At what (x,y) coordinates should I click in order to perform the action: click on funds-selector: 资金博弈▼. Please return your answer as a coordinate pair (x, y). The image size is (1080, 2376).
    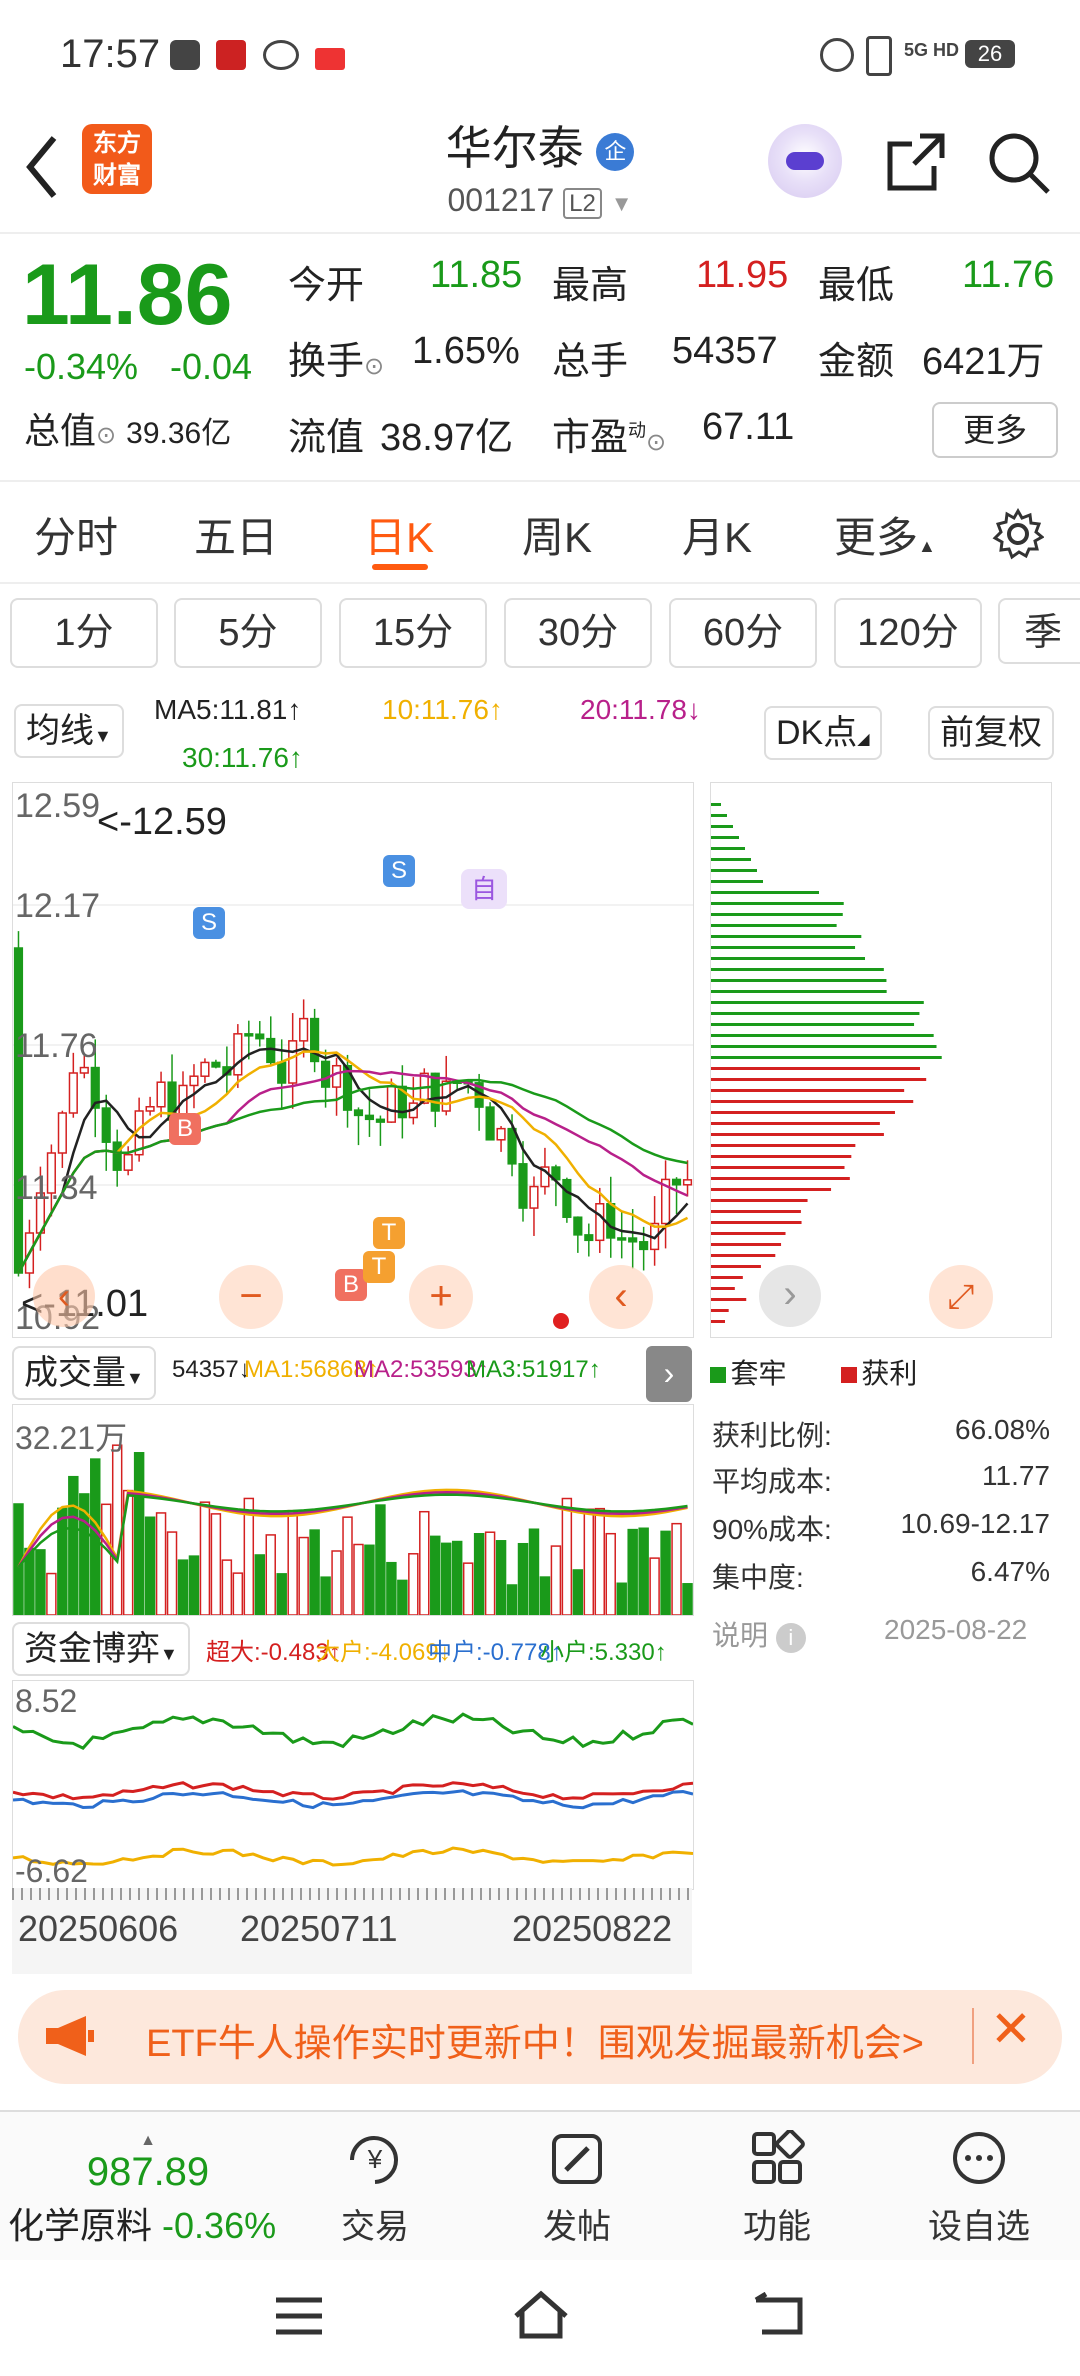
    Looking at the image, I should click on (101, 1649).